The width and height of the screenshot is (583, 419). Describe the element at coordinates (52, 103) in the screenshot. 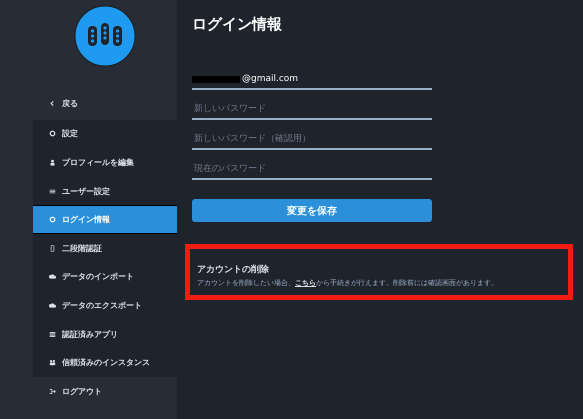

I see `chevron-left-icon` at that location.